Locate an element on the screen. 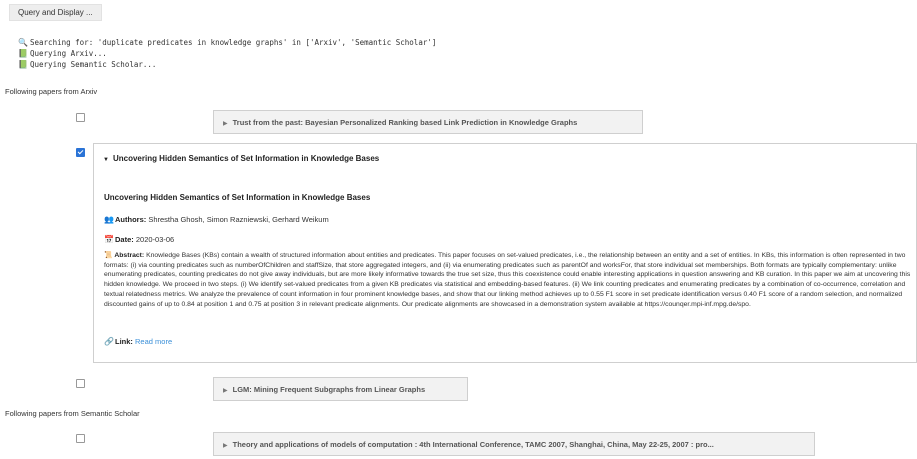 Image resolution: width=917 pixels, height=459 pixels. read-more-link: Read more is located at coordinates (153, 341).